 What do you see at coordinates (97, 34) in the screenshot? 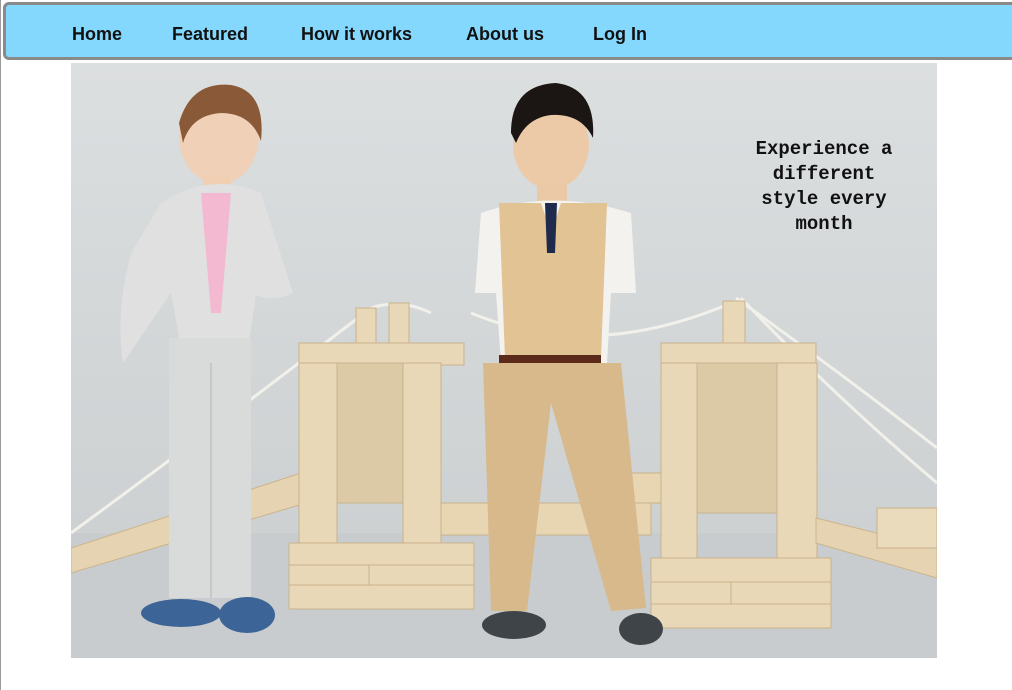
I see `nav-item-home: Home` at bounding box center [97, 34].